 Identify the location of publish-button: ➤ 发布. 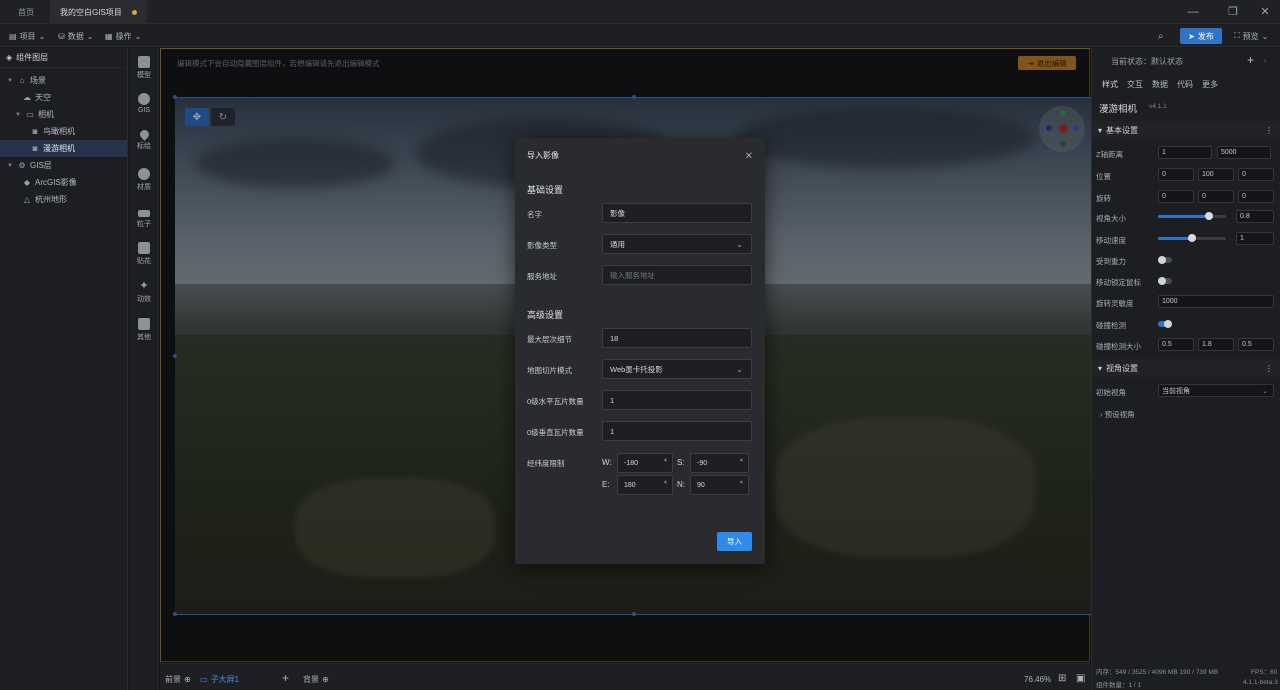
(1201, 36).